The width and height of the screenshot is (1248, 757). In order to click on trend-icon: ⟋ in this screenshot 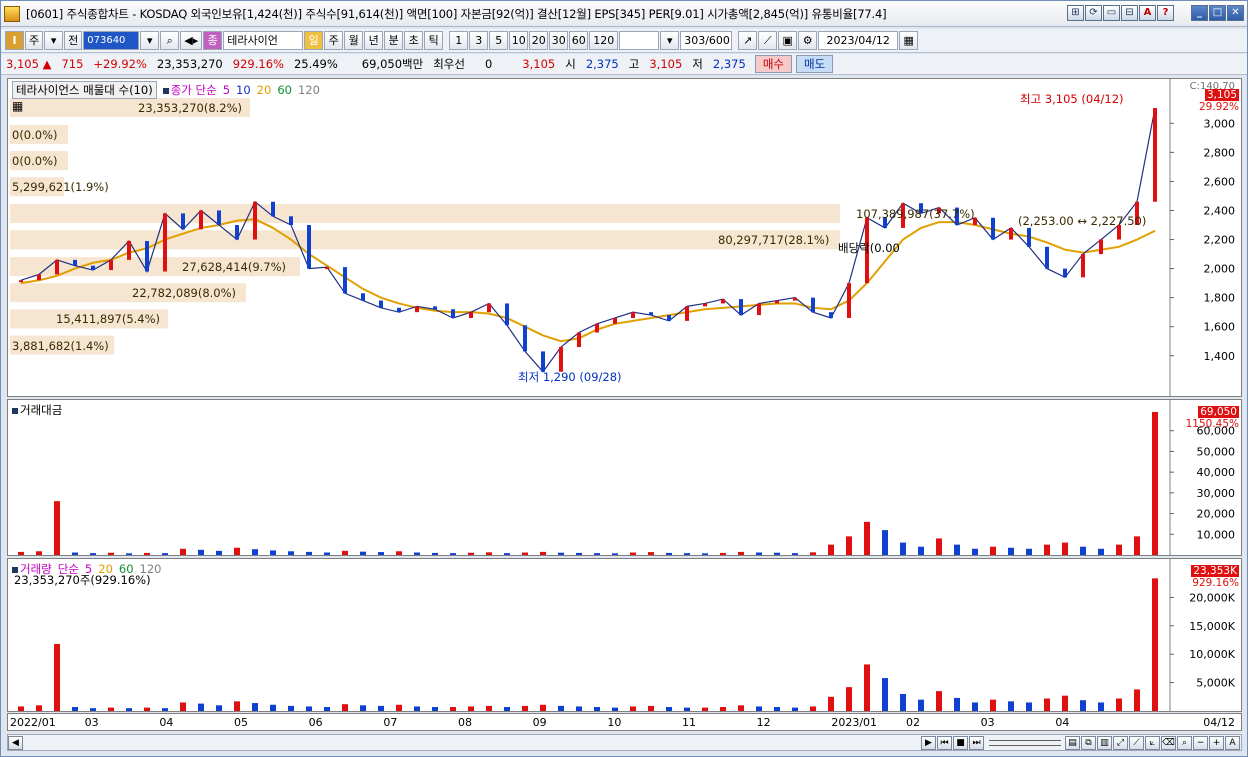, I will do `click(1136, 742)`.